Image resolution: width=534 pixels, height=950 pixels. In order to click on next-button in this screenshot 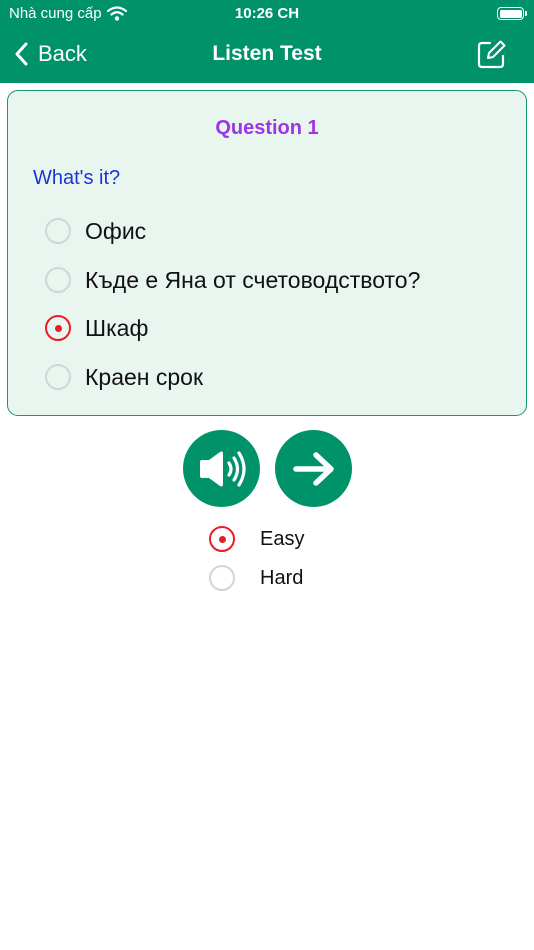, I will do `click(313, 468)`.